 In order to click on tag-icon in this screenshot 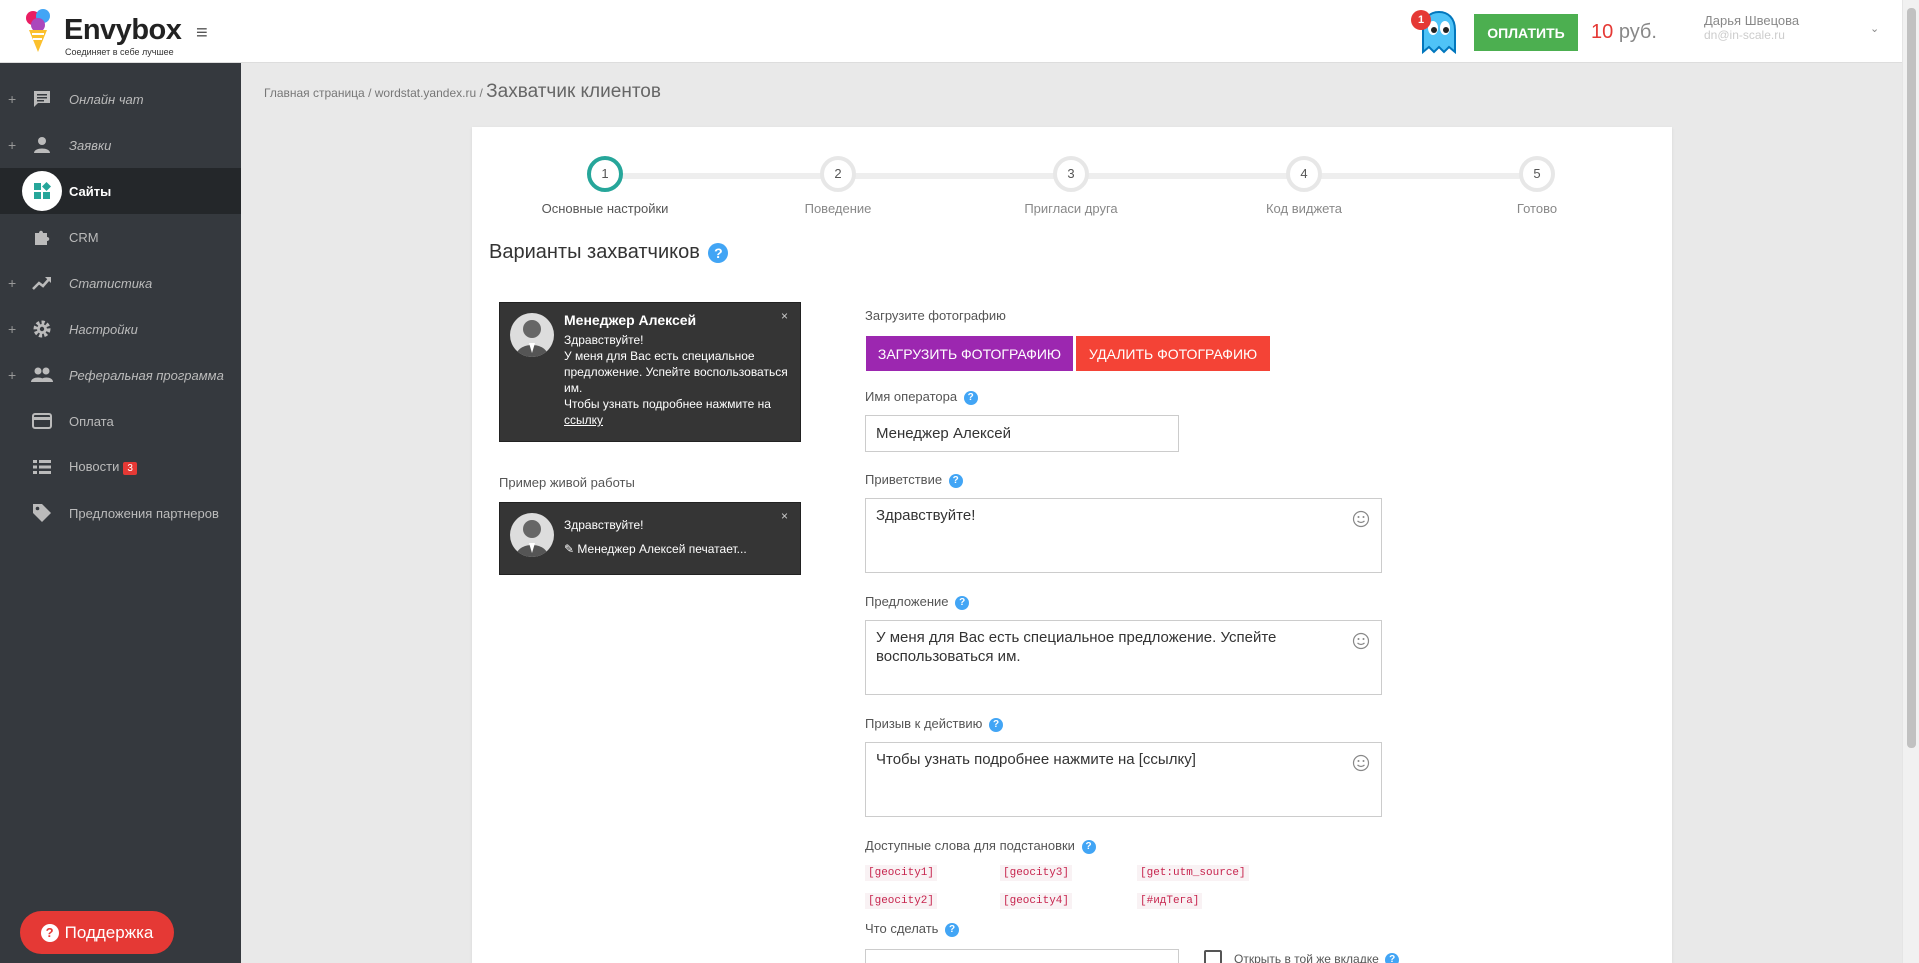, I will do `click(42, 513)`.